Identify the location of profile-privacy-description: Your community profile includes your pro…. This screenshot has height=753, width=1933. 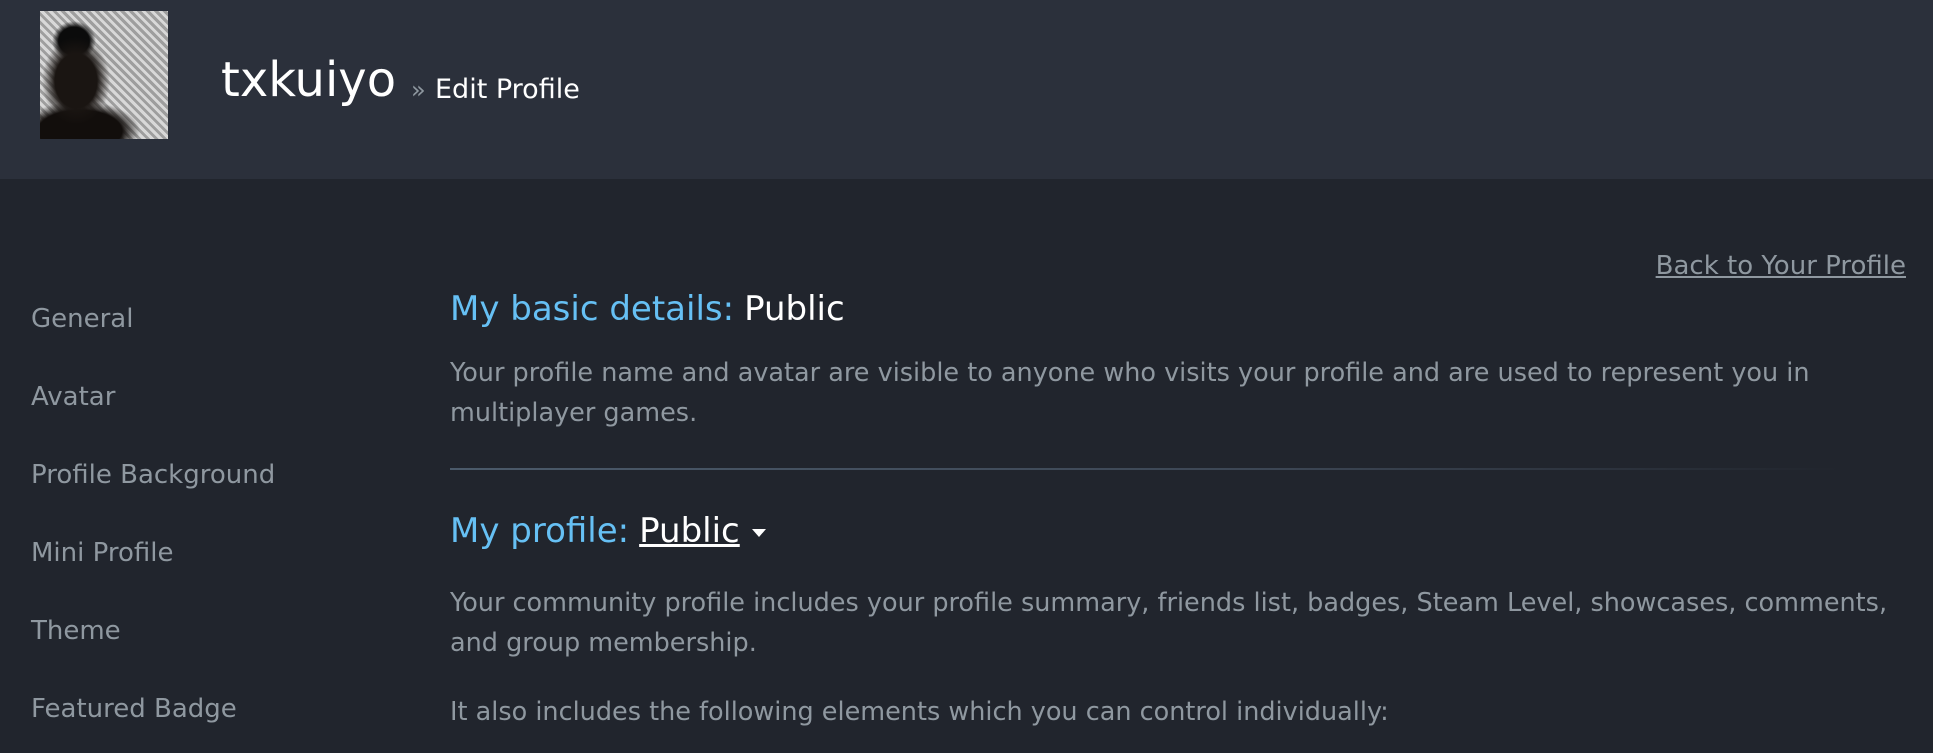
(1169, 623).